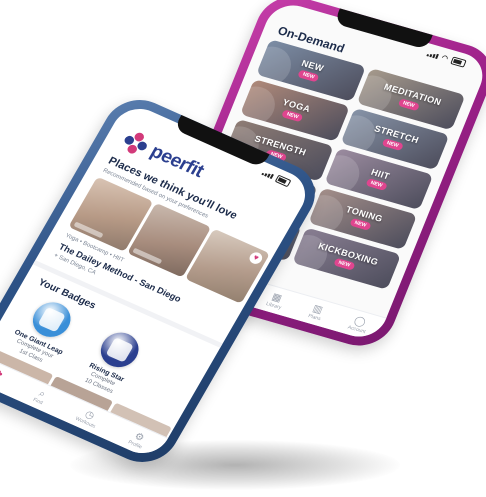 Image resolution: width=486 pixels, height=497 pixels. Describe the element at coordinates (256, 258) in the screenshot. I see `favorite-heart-icon: ♥` at that location.